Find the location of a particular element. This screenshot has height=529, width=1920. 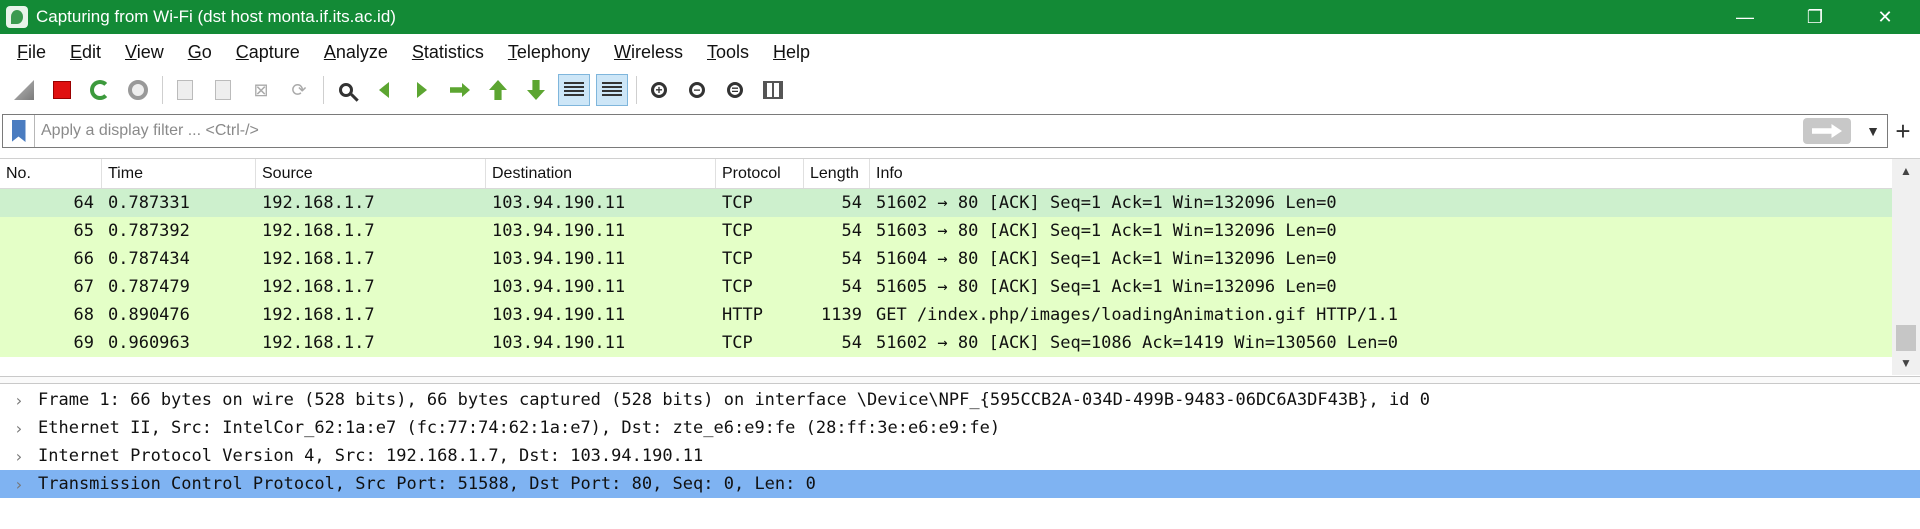

add-filter-button: + is located at coordinates (1903, 131).